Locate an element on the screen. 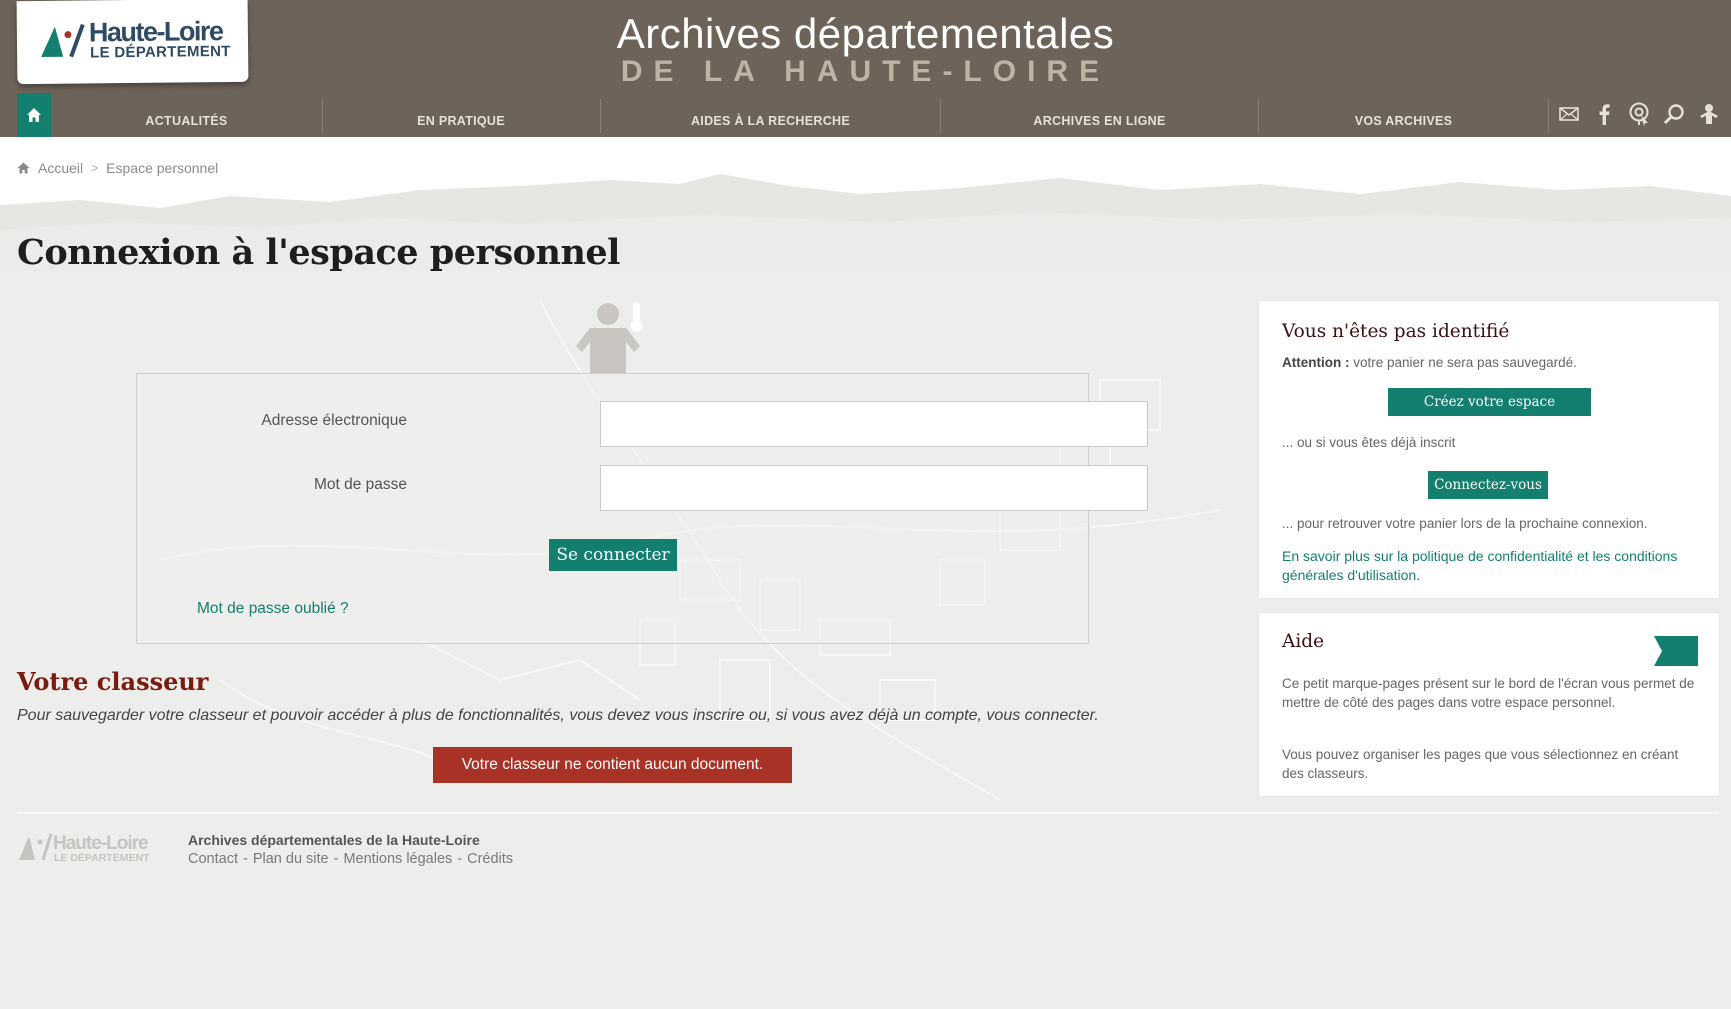  nav-item-archives-en-ligne: ARCHIVES EN LIGNE is located at coordinates (1099, 115).